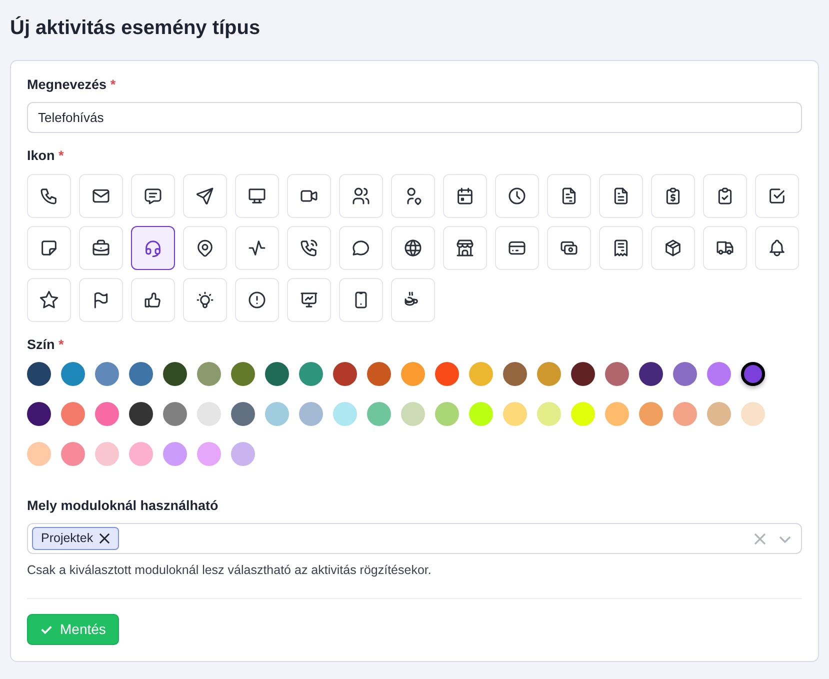 This screenshot has height=679, width=829. What do you see at coordinates (777, 248) in the screenshot?
I see `bell-icon` at bounding box center [777, 248].